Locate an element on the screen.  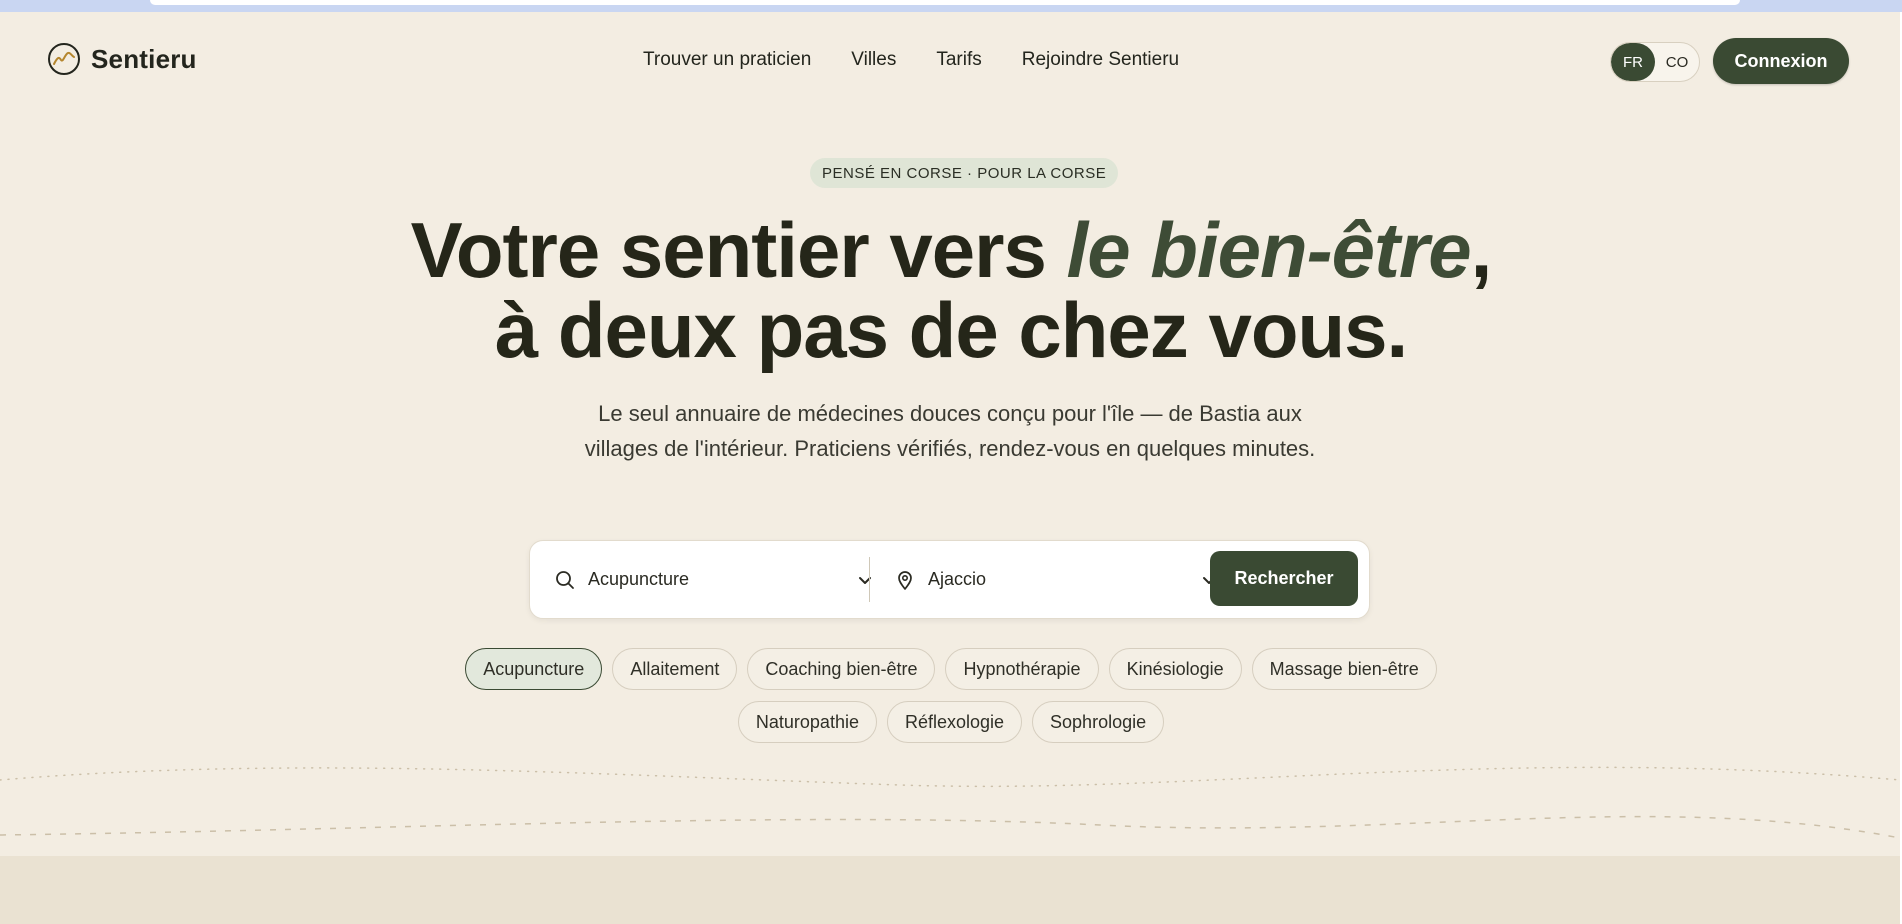
chip-kinesiologie: Kinésiologie is located at coordinates (1175, 669).